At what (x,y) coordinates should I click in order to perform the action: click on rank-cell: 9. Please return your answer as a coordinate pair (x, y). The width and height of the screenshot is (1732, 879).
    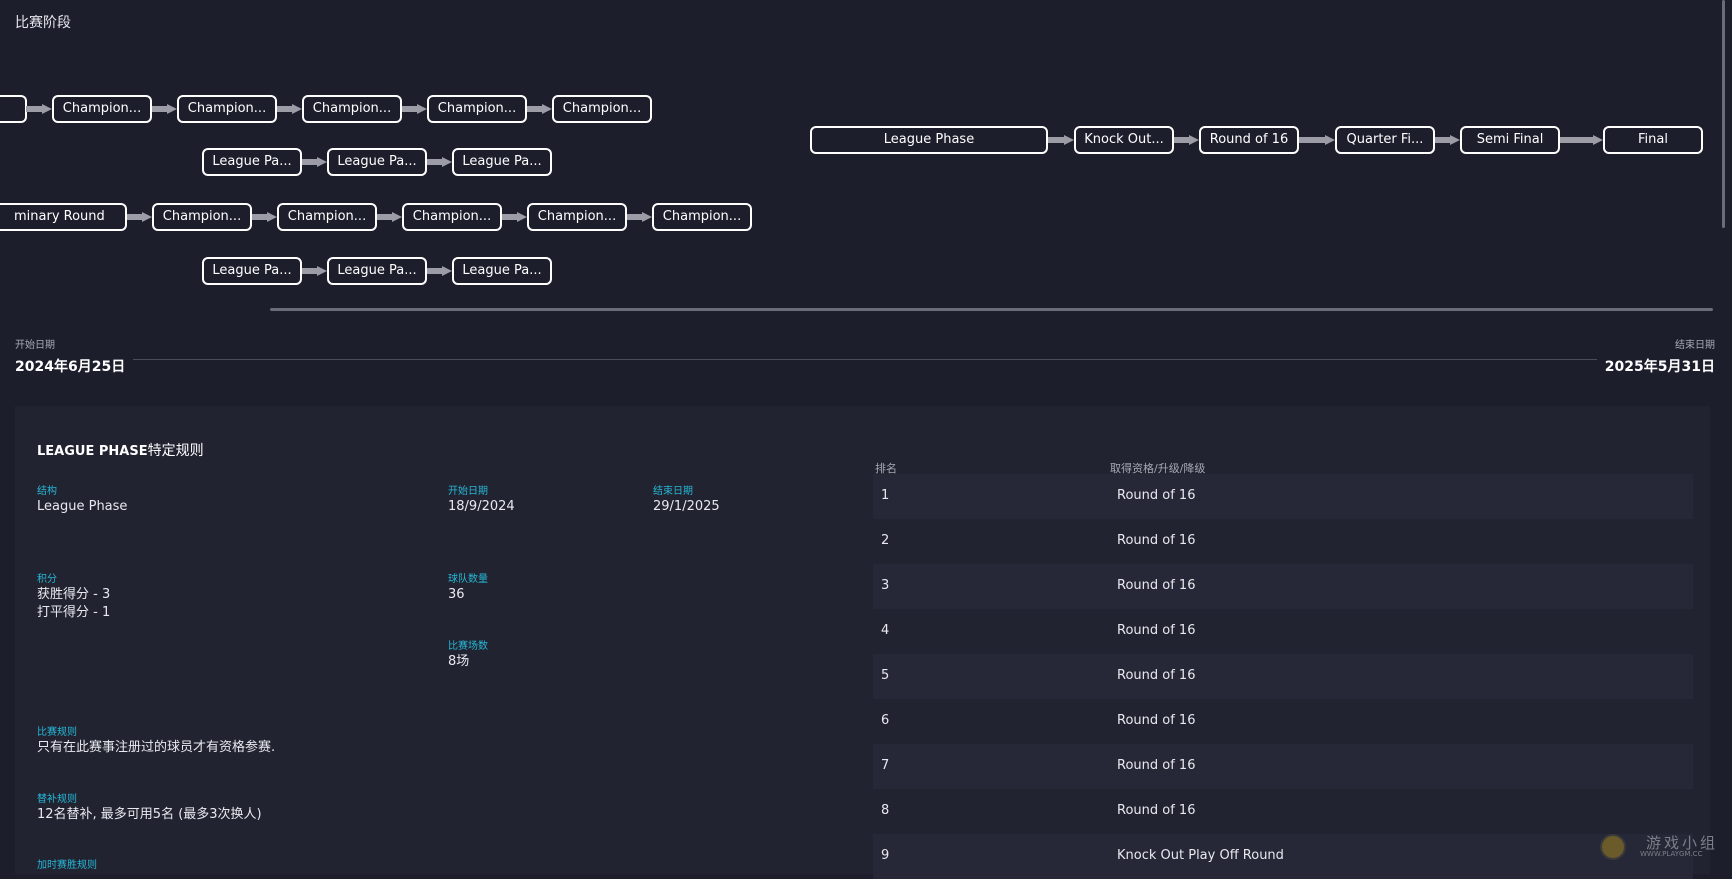
    Looking at the image, I should click on (885, 855).